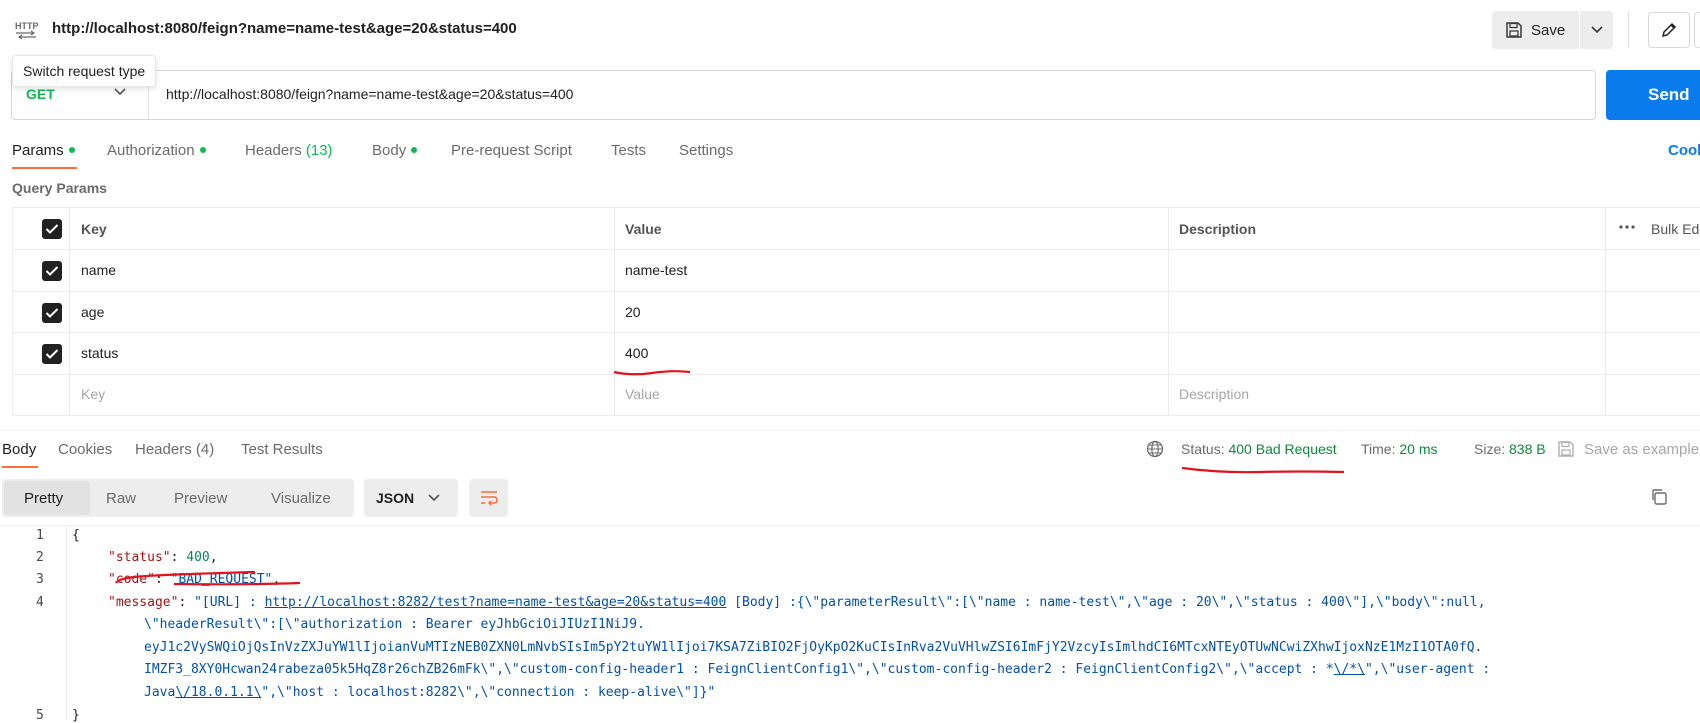 The height and width of the screenshot is (723, 1700). I want to click on json-link: \/18.0.1.1\, so click(218, 692).